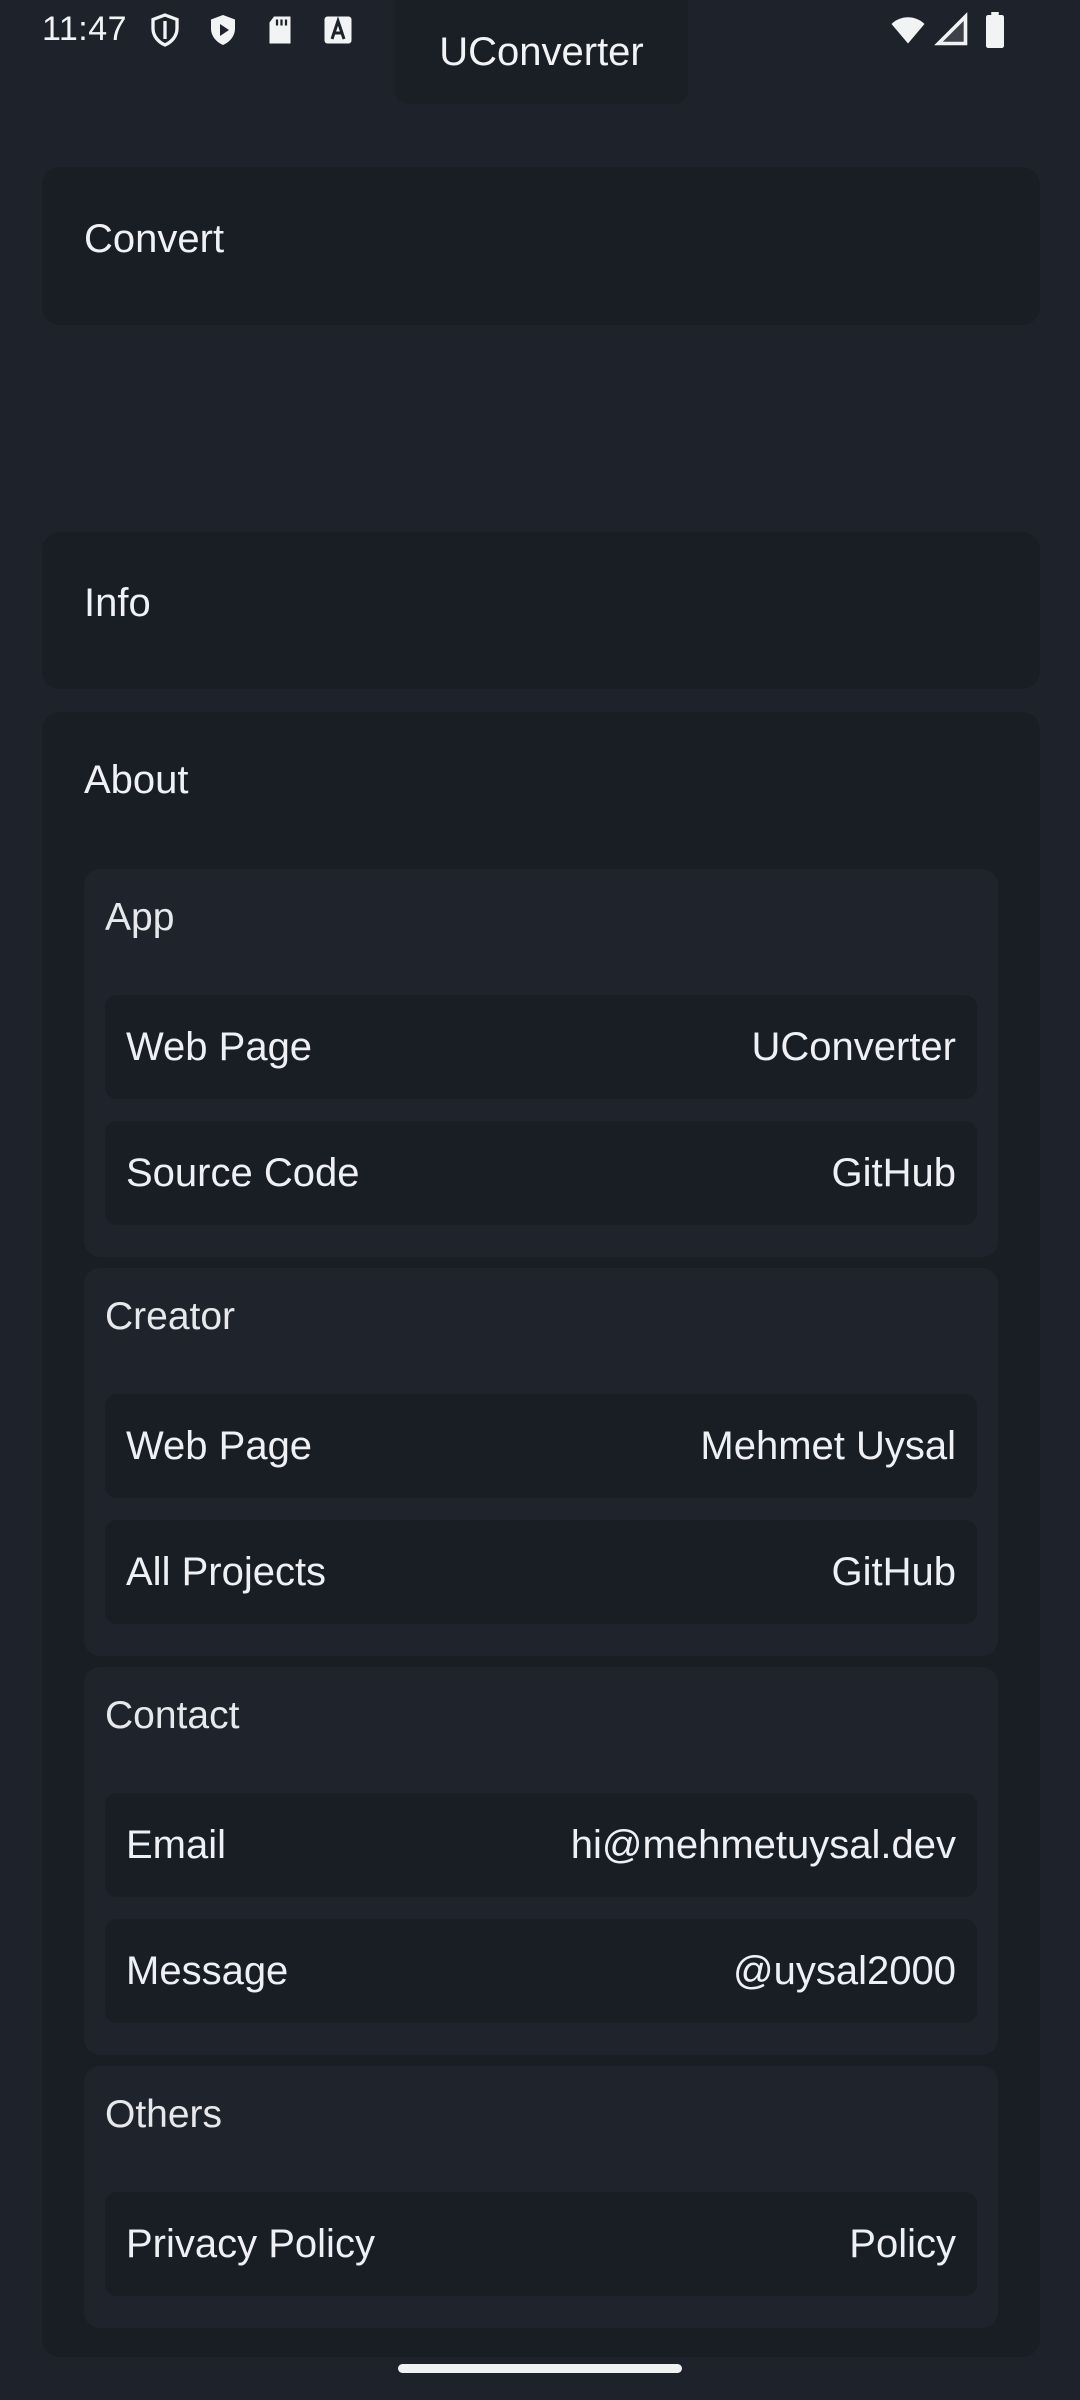  What do you see at coordinates (902, 2243) in the screenshot?
I see `row-value: Policy` at bounding box center [902, 2243].